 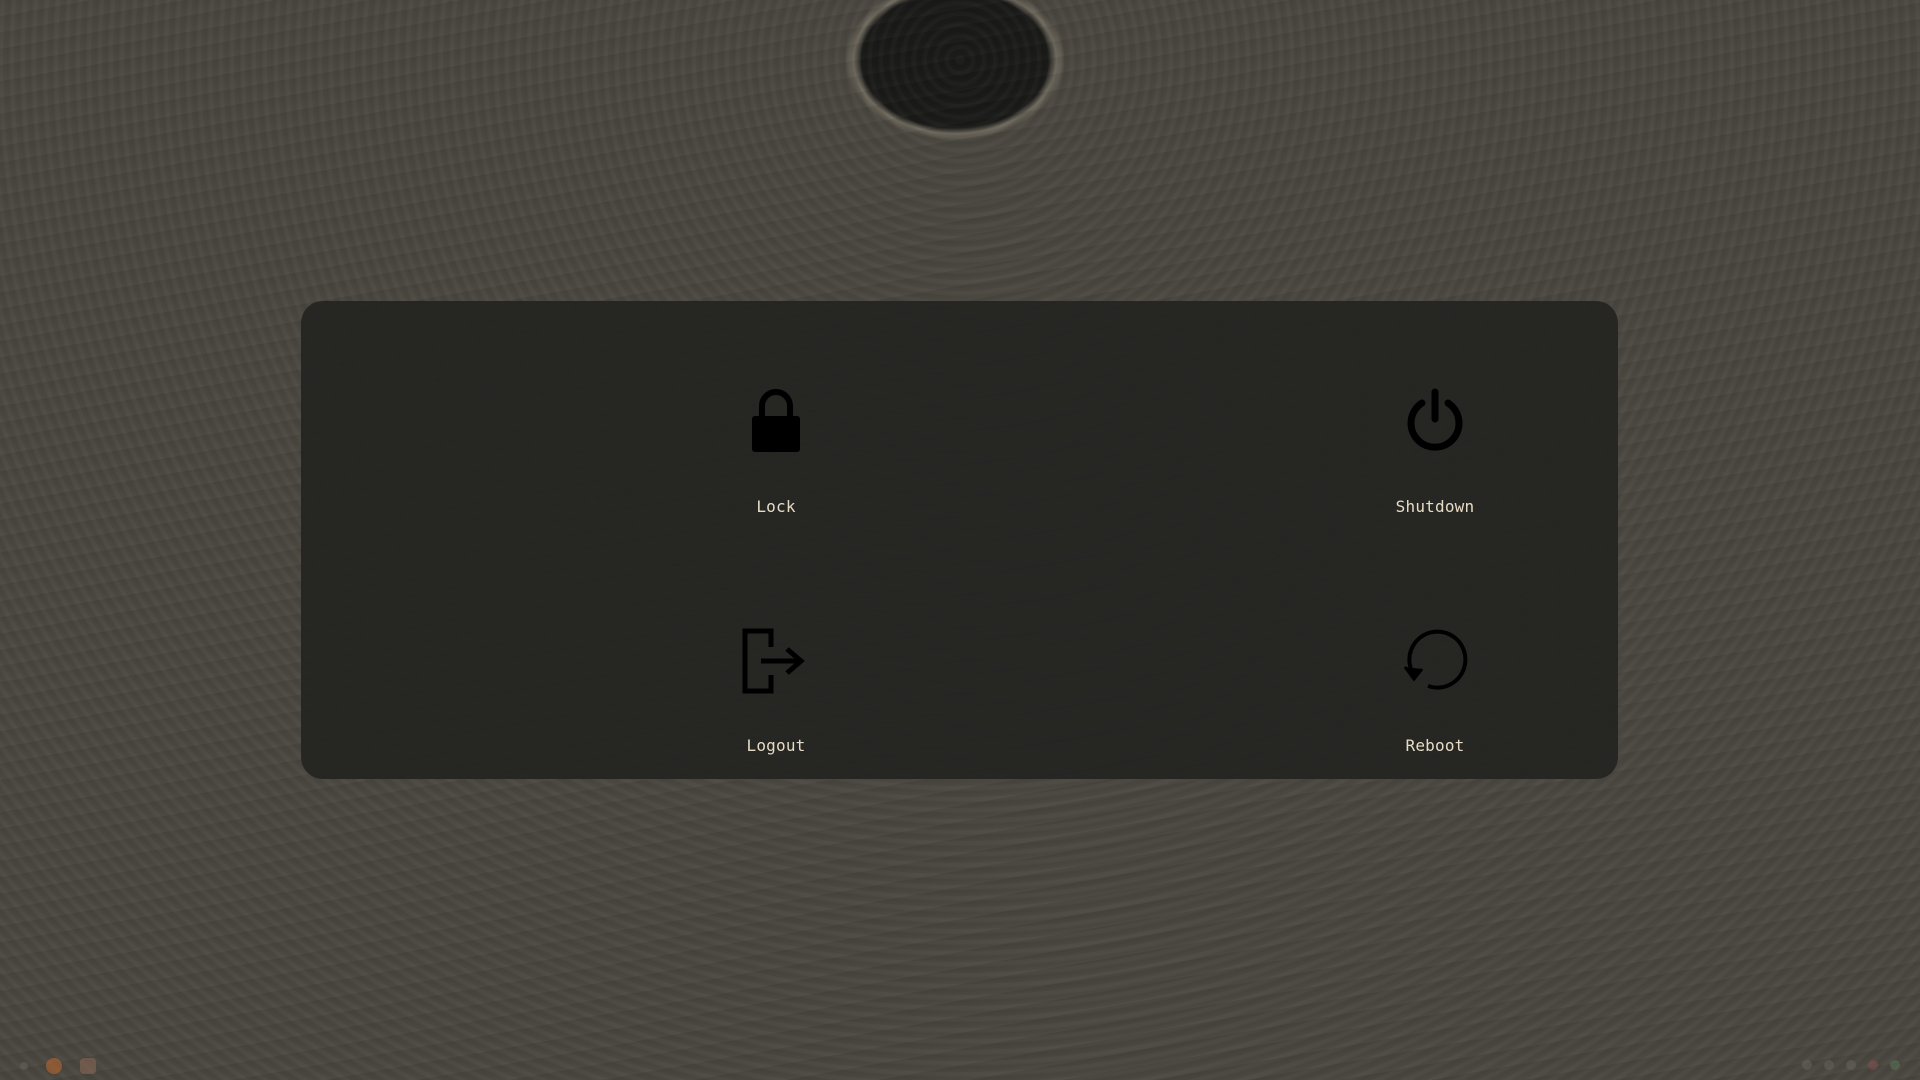 I want to click on taskbar, so click(x=960, y=1066).